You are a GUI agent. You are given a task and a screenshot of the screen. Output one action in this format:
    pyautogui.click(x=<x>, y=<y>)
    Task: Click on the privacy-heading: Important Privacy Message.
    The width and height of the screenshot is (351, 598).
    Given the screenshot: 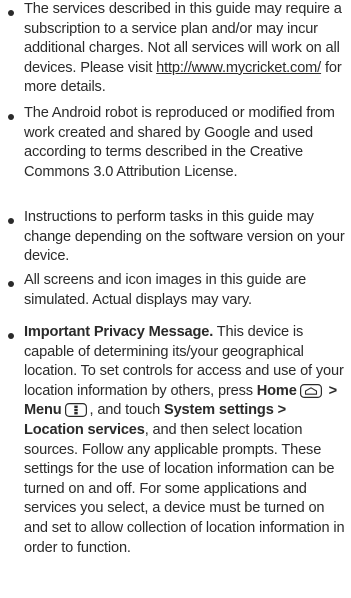 What is the action you would take?
    pyautogui.click(x=119, y=332)
    